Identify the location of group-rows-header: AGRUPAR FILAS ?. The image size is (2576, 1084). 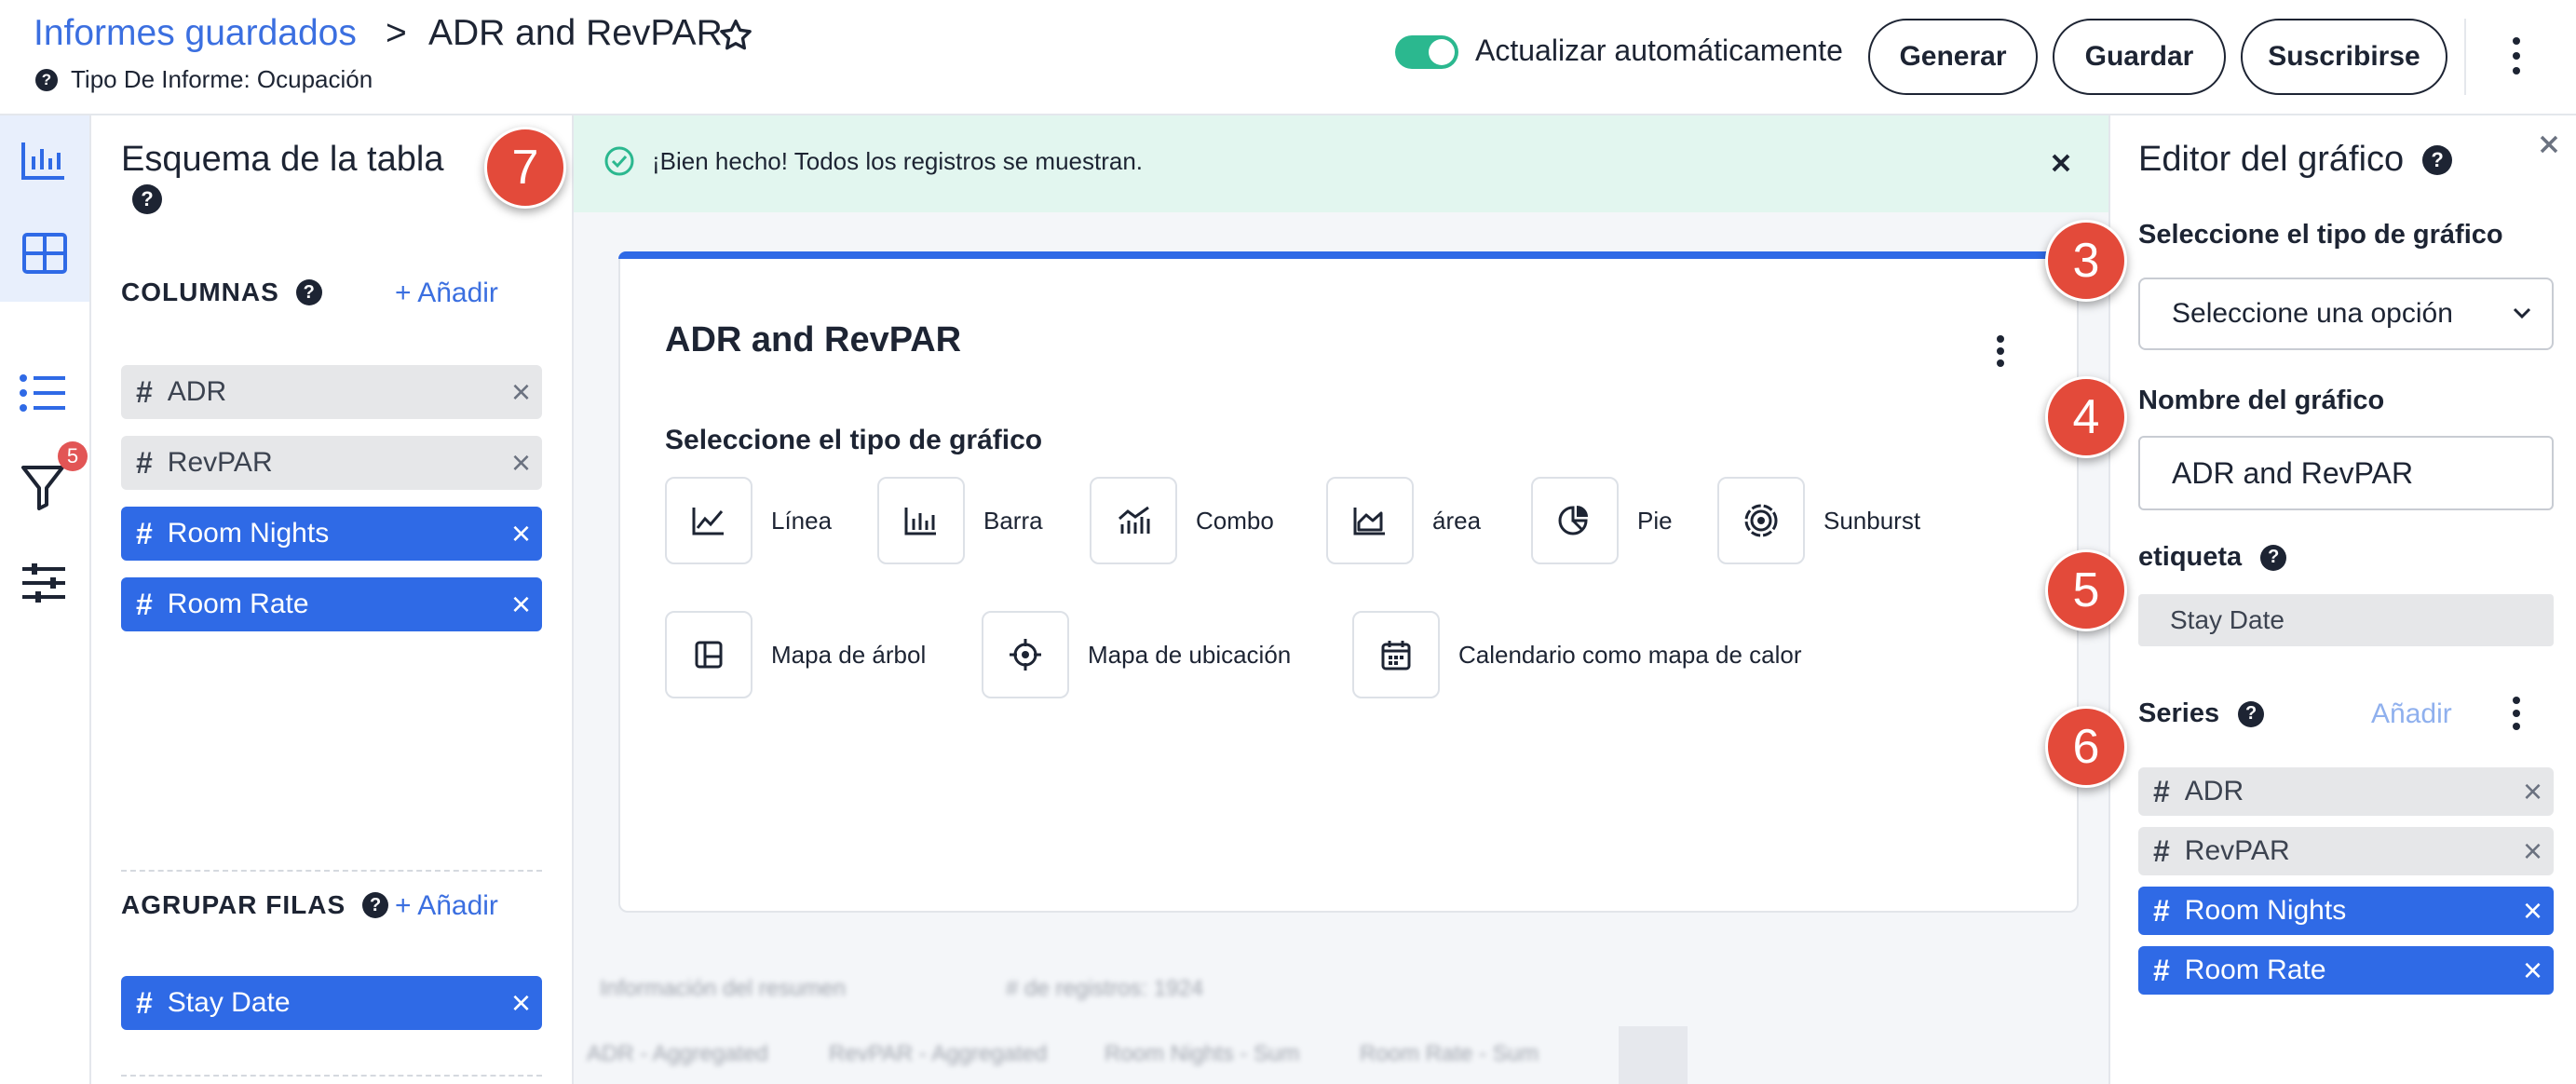
(255, 905).